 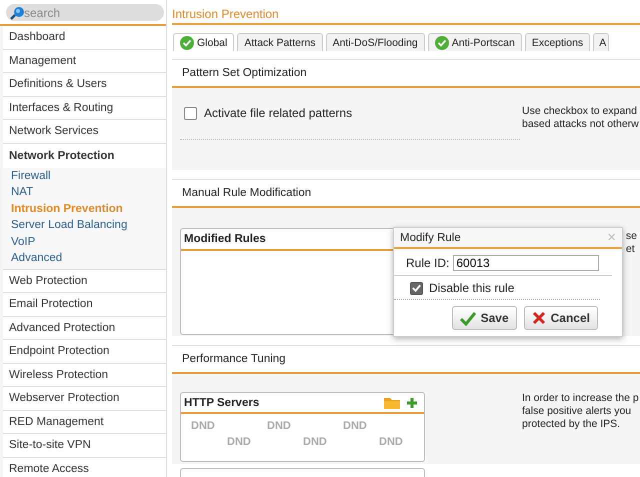 What do you see at coordinates (428, 263) in the screenshot?
I see `field-label: Rule ID:` at bounding box center [428, 263].